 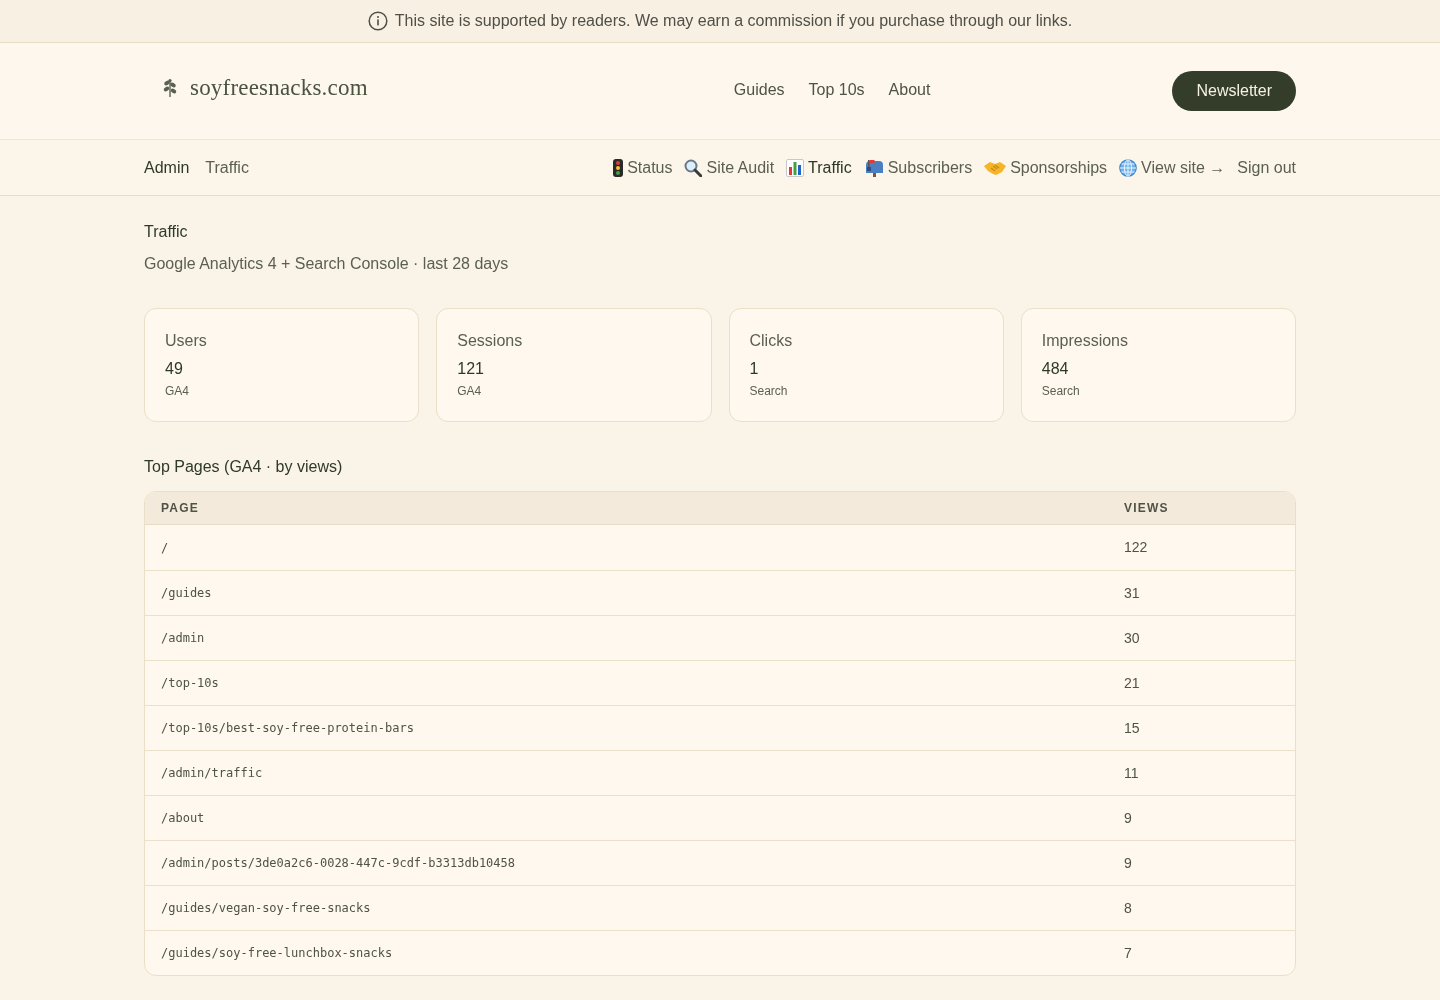 What do you see at coordinates (836, 90) in the screenshot?
I see `nav-link: Top 10s` at bounding box center [836, 90].